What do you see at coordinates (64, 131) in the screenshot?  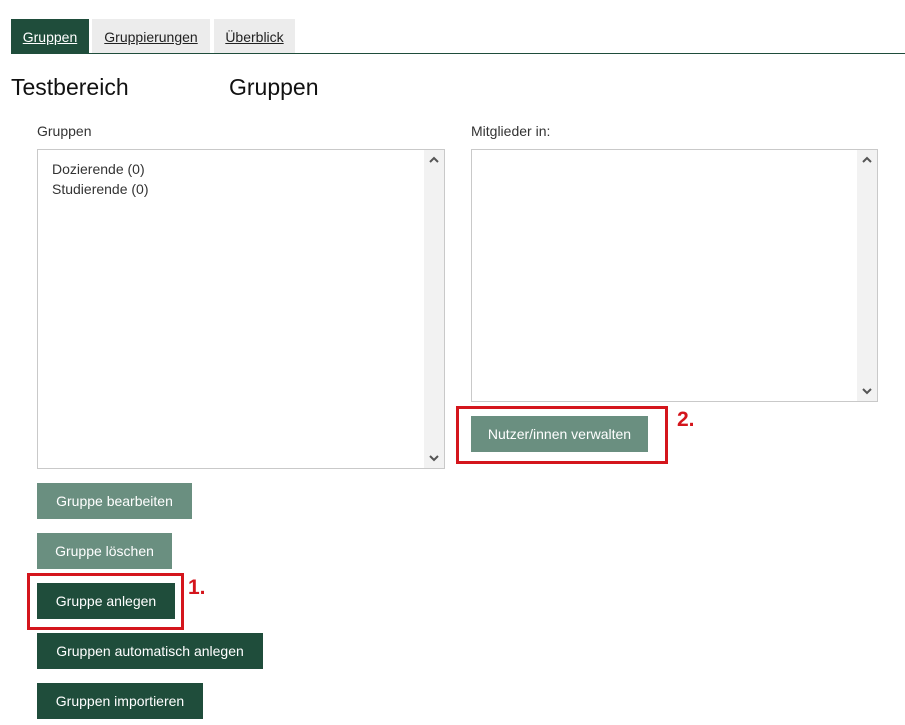 I see `groups-label: Gruppen` at bounding box center [64, 131].